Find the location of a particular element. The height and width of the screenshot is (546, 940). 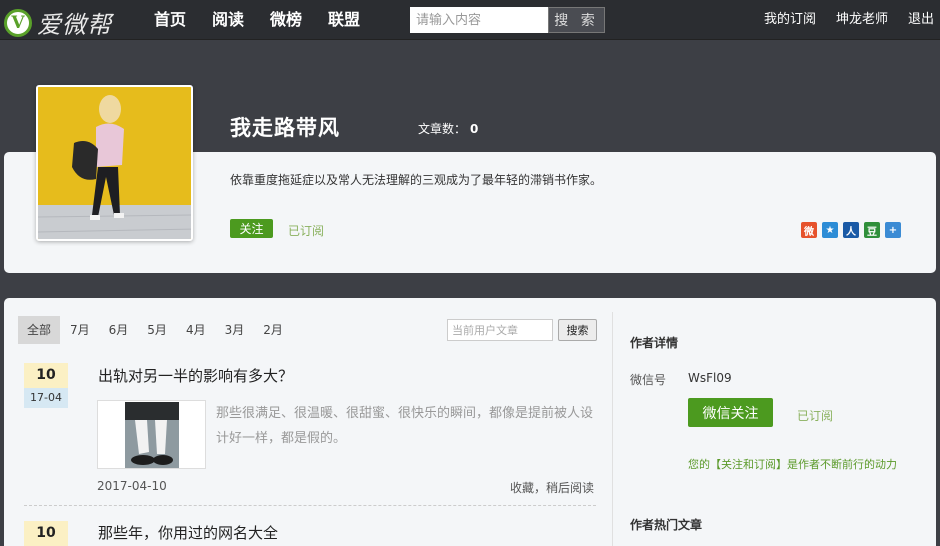

article-title: 那些年，你用过的网名大全 is located at coordinates (188, 532).